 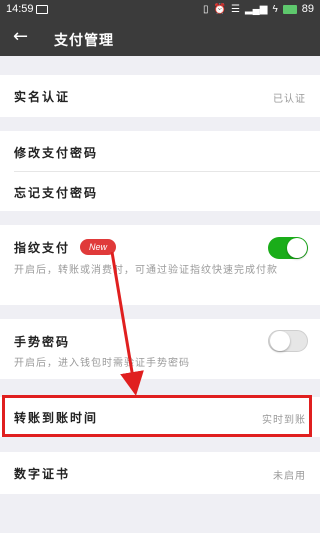 What do you see at coordinates (56, 193) in the screenshot?
I see `forgot-password-label: 忘记支付密码` at bounding box center [56, 193].